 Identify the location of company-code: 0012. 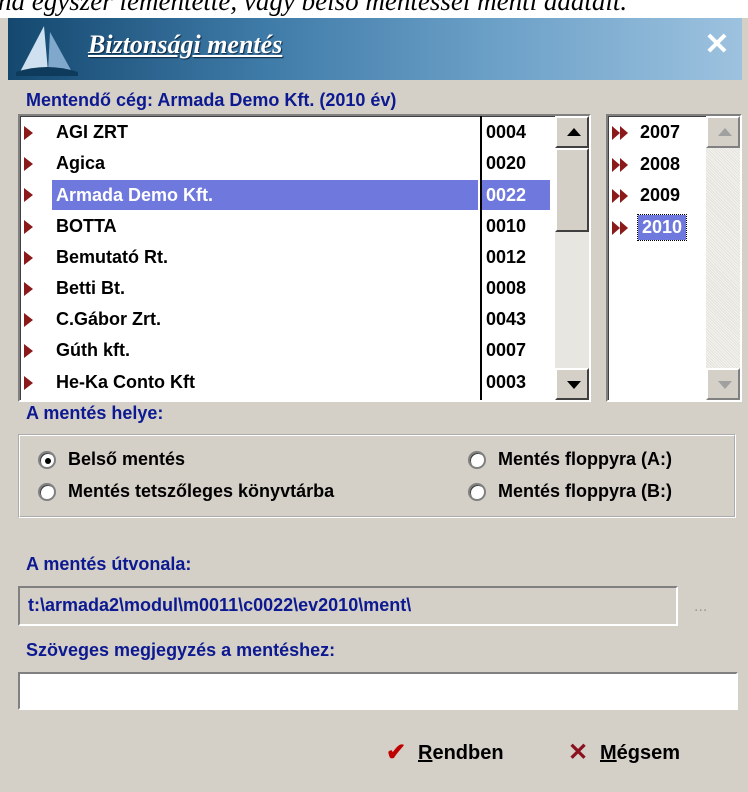
(506, 256).